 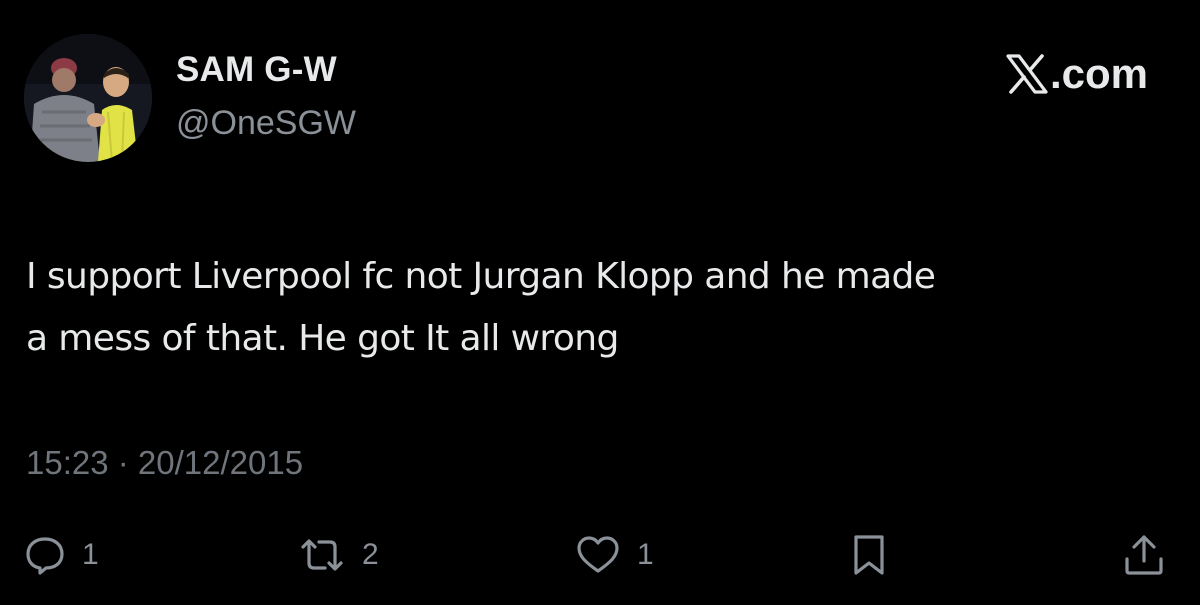 I want to click on avatar-image, so click(x=88, y=98).